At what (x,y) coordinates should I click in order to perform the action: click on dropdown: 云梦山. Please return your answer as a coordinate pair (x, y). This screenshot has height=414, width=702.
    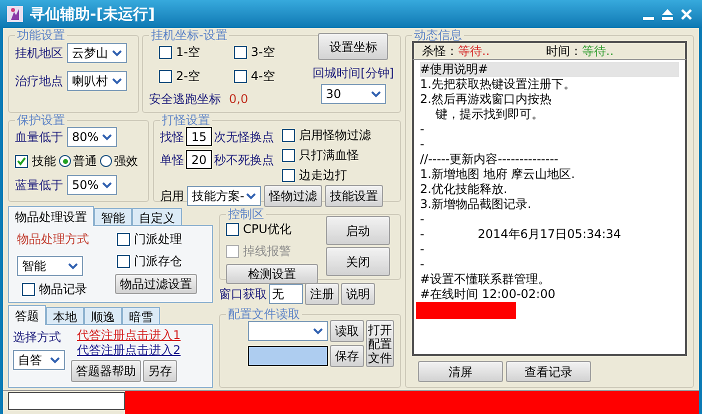
    Looking at the image, I should click on (97, 53).